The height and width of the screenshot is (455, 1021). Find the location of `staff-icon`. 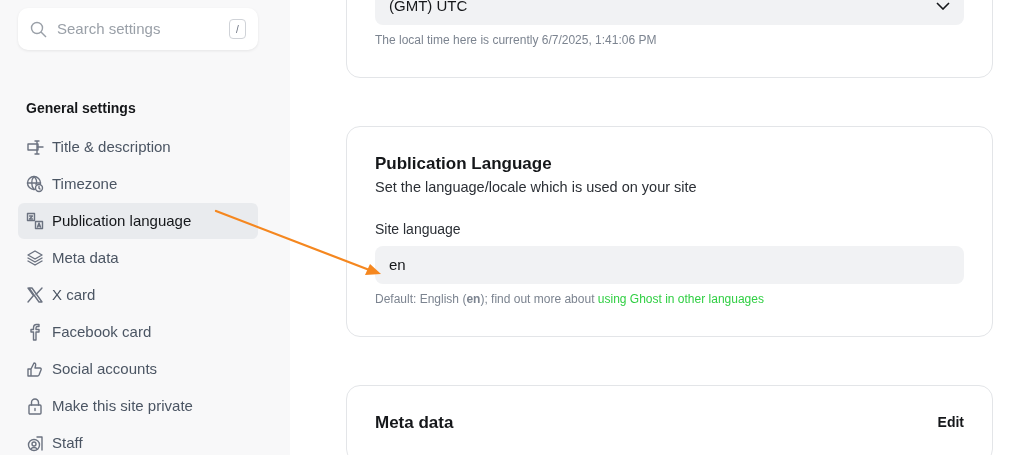

staff-icon is located at coordinates (35, 443).